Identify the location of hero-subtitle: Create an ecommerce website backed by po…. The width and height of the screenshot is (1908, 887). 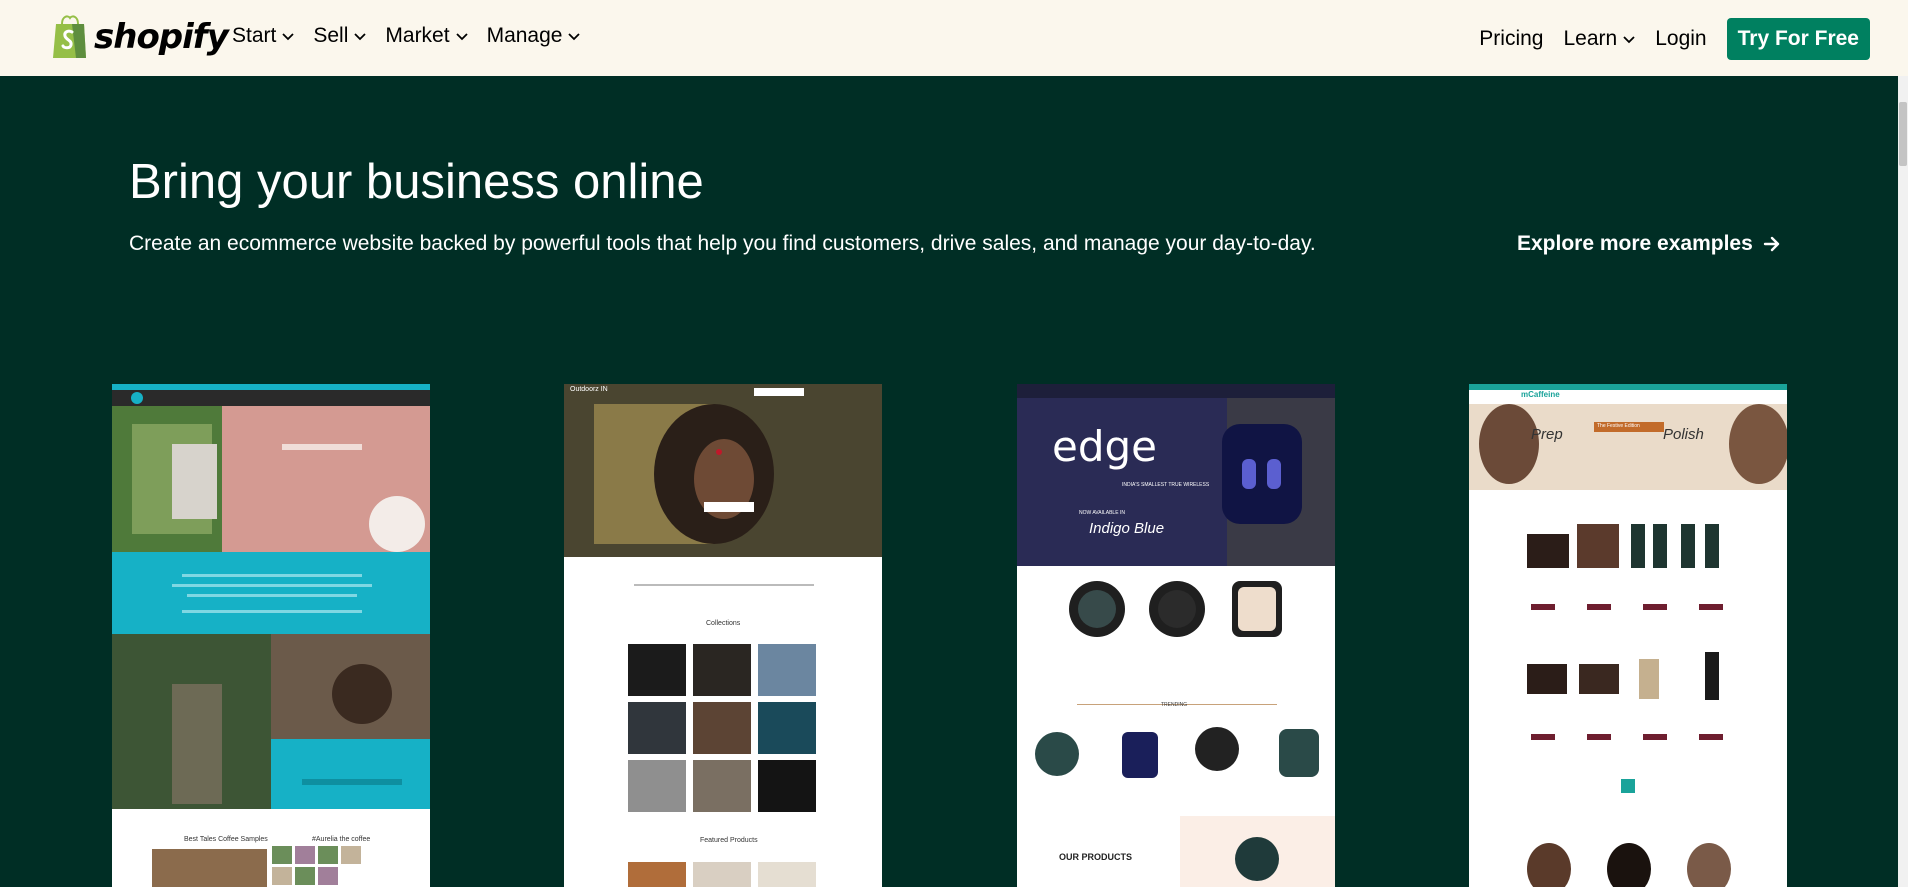
(722, 243).